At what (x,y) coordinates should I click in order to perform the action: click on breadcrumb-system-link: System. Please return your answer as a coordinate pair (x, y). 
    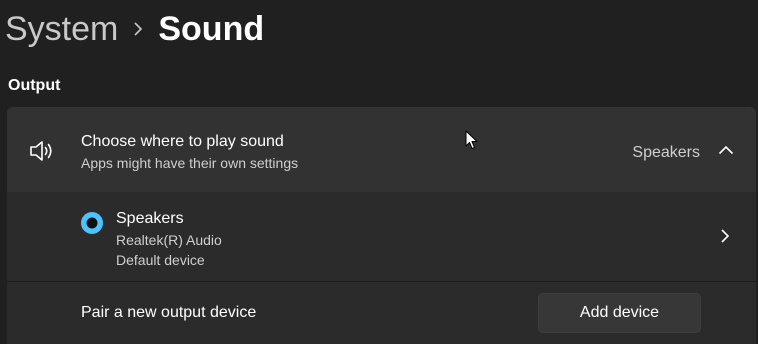
    Looking at the image, I should click on (61, 29).